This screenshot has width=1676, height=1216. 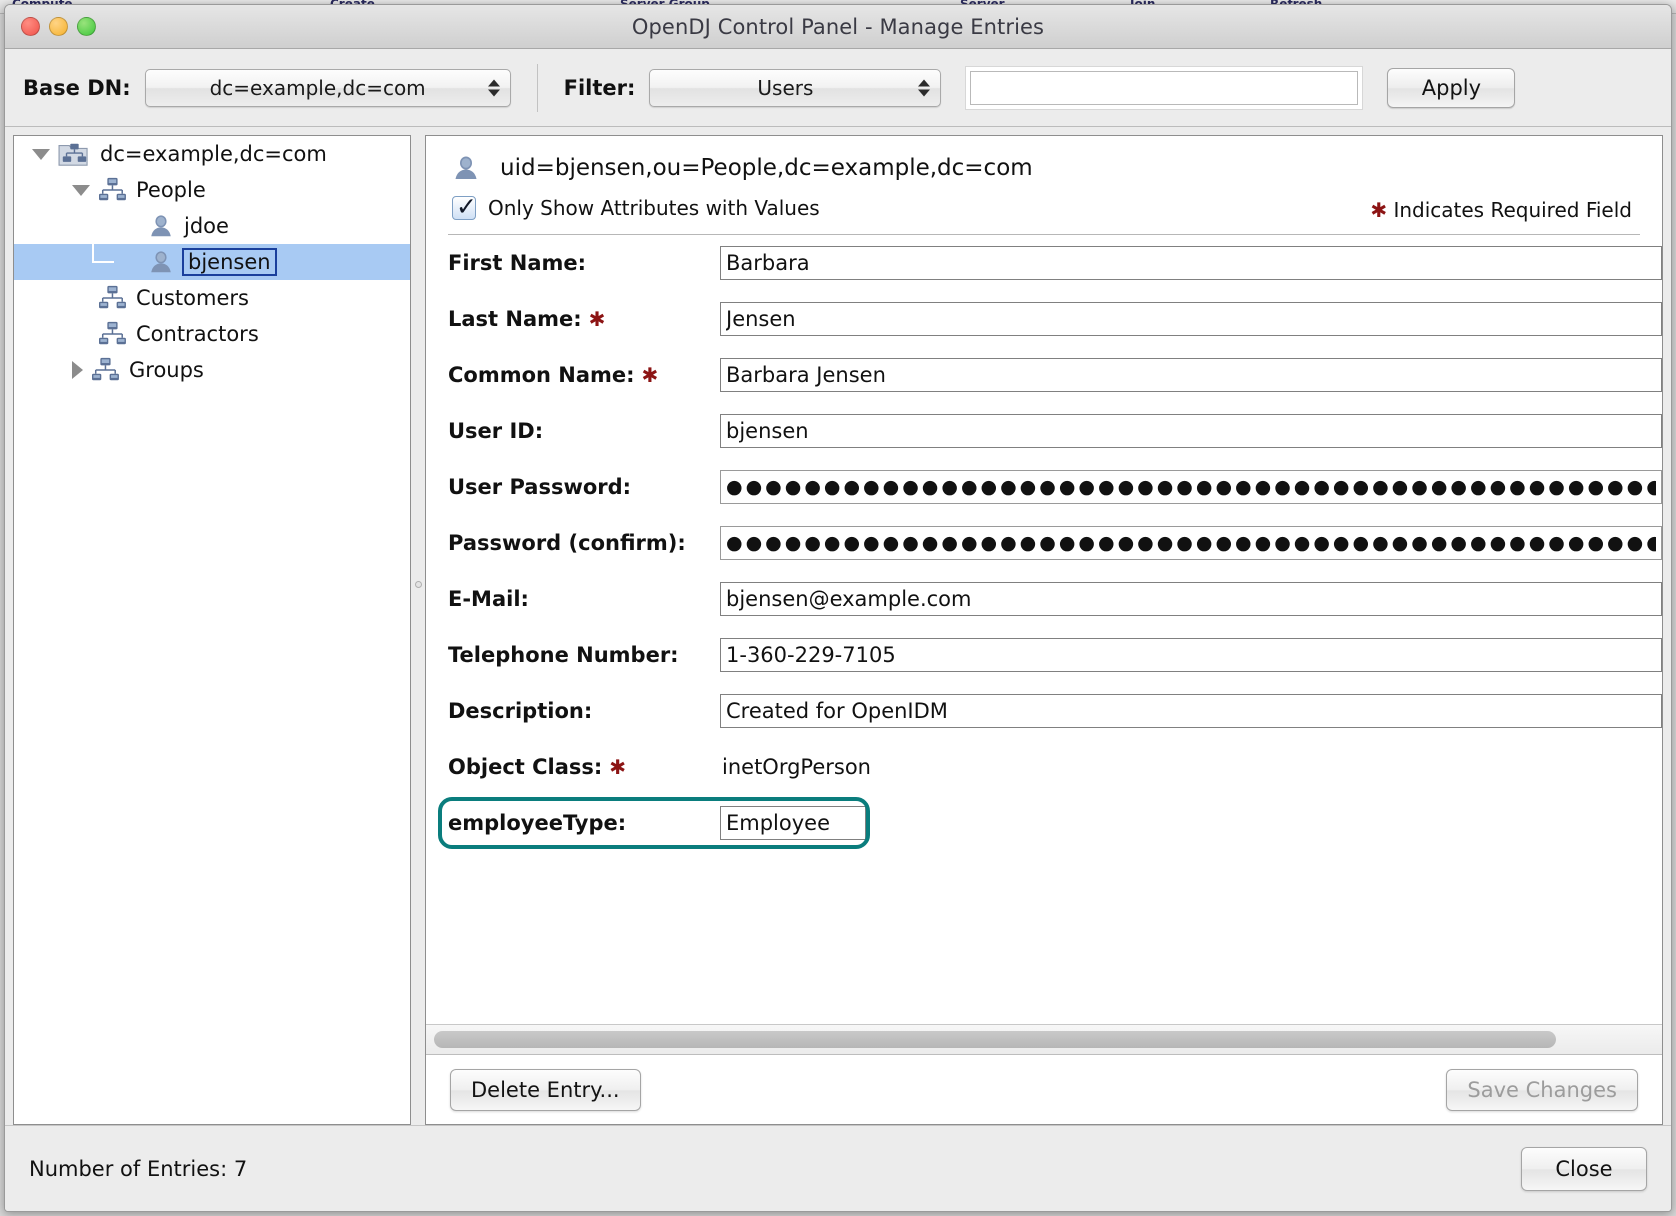 I want to click on field-label-object-class: Object Class: ✱, so click(x=584, y=767).